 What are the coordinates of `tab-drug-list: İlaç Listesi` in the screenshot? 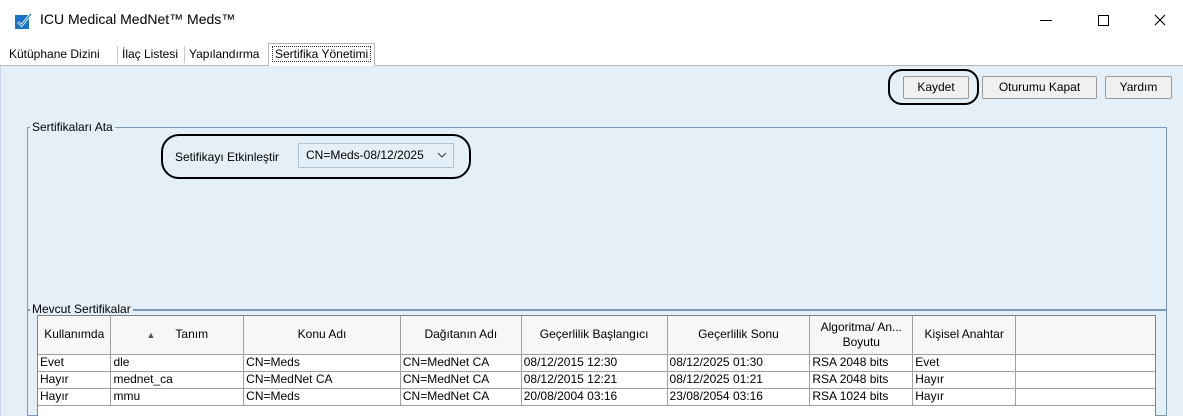 It's located at (150, 55).